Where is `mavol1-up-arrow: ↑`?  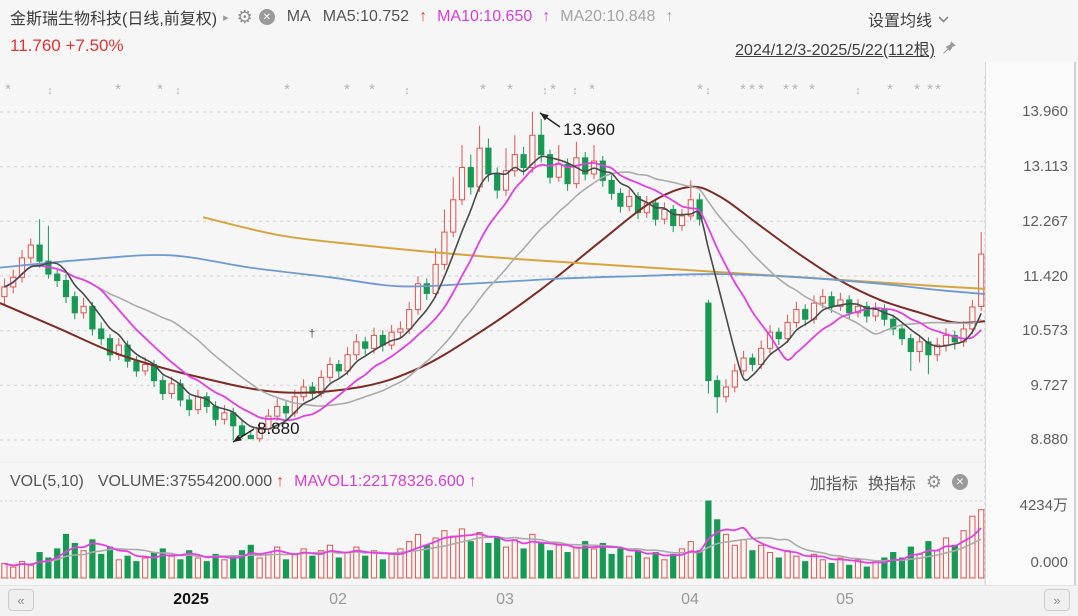 mavol1-up-arrow: ↑ is located at coordinates (472, 481).